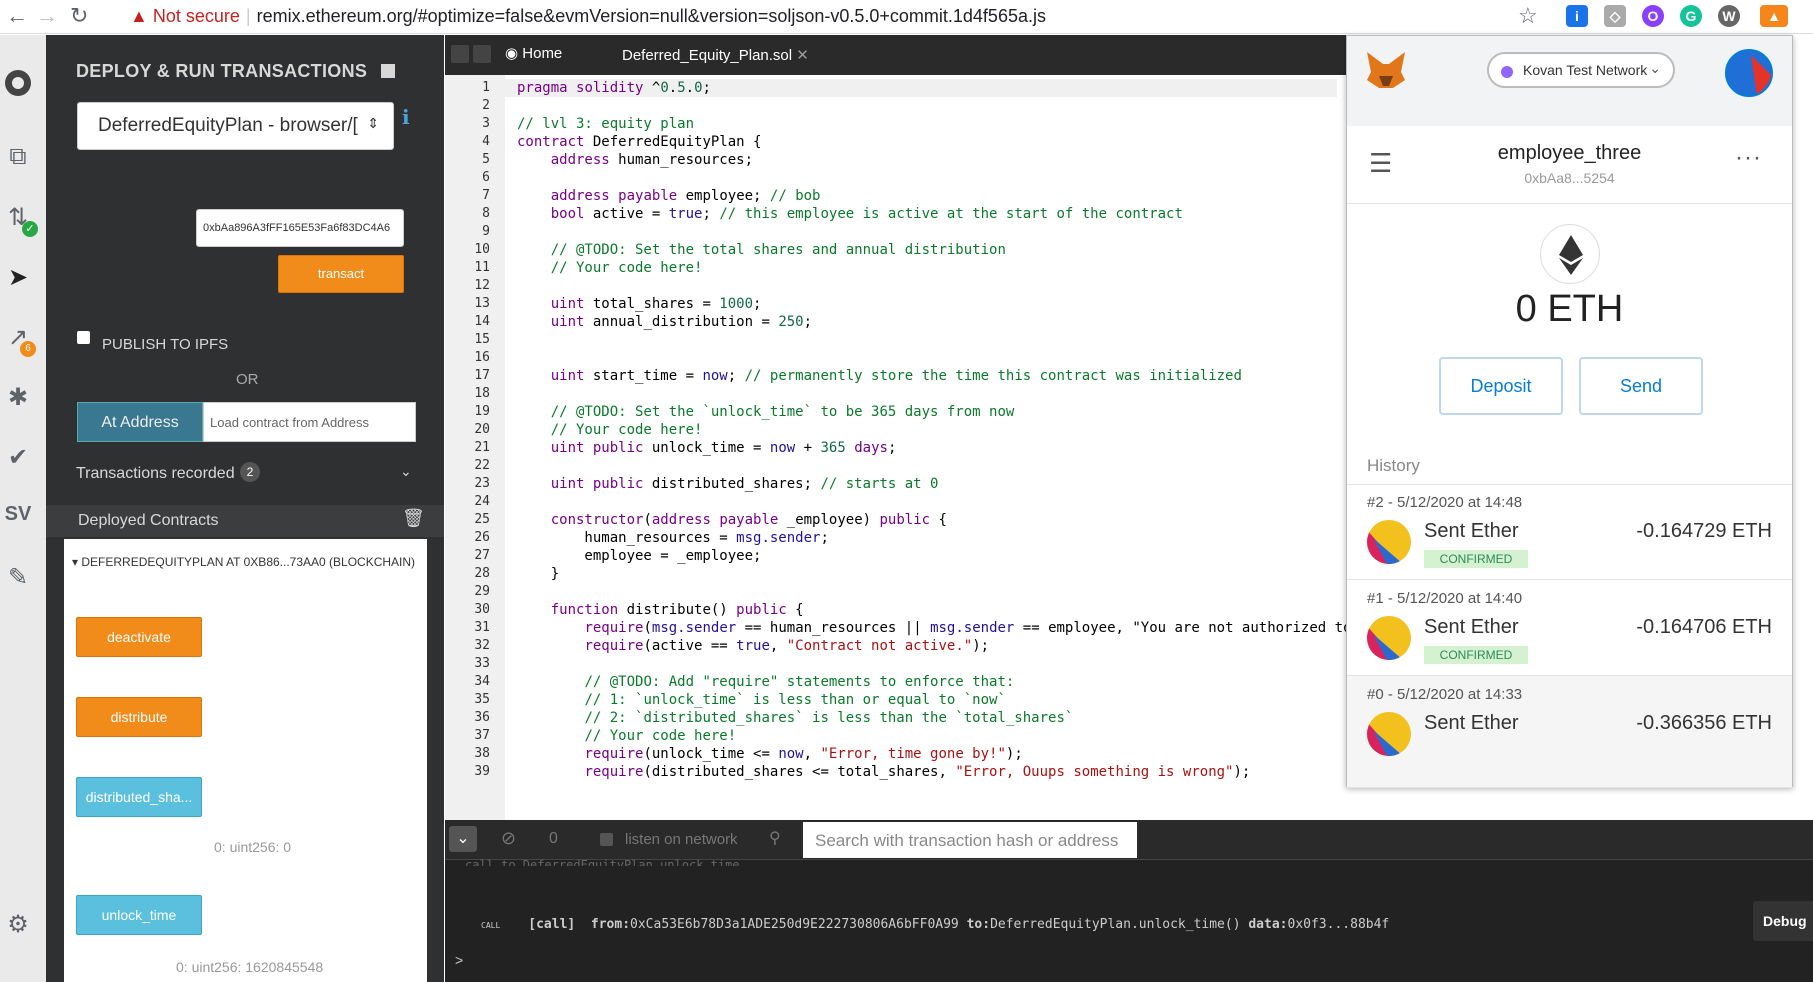 This screenshot has height=982, width=1813. Describe the element at coordinates (639, 142) in the screenshot. I see `code-line: contract DeferredEquityPlan {` at that location.